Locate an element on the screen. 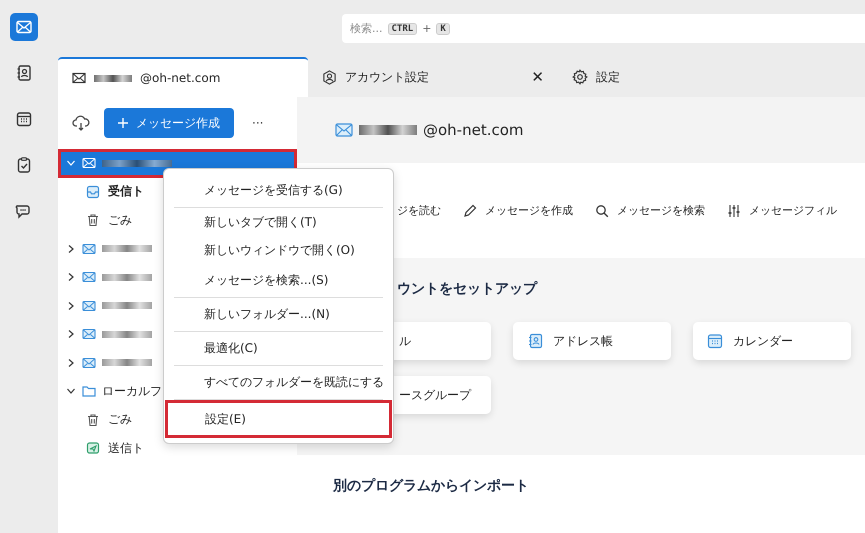 Image resolution: width=865 pixels, height=533 pixels. action-link: メッセージを作成 is located at coordinates (518, 210).